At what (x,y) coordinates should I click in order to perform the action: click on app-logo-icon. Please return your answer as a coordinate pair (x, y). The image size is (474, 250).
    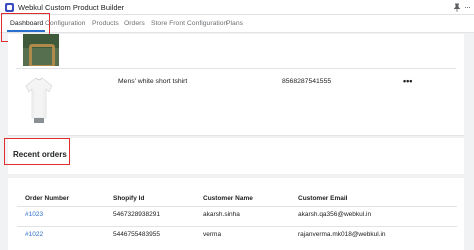
    Looking at the image, I should click on (9, 7).